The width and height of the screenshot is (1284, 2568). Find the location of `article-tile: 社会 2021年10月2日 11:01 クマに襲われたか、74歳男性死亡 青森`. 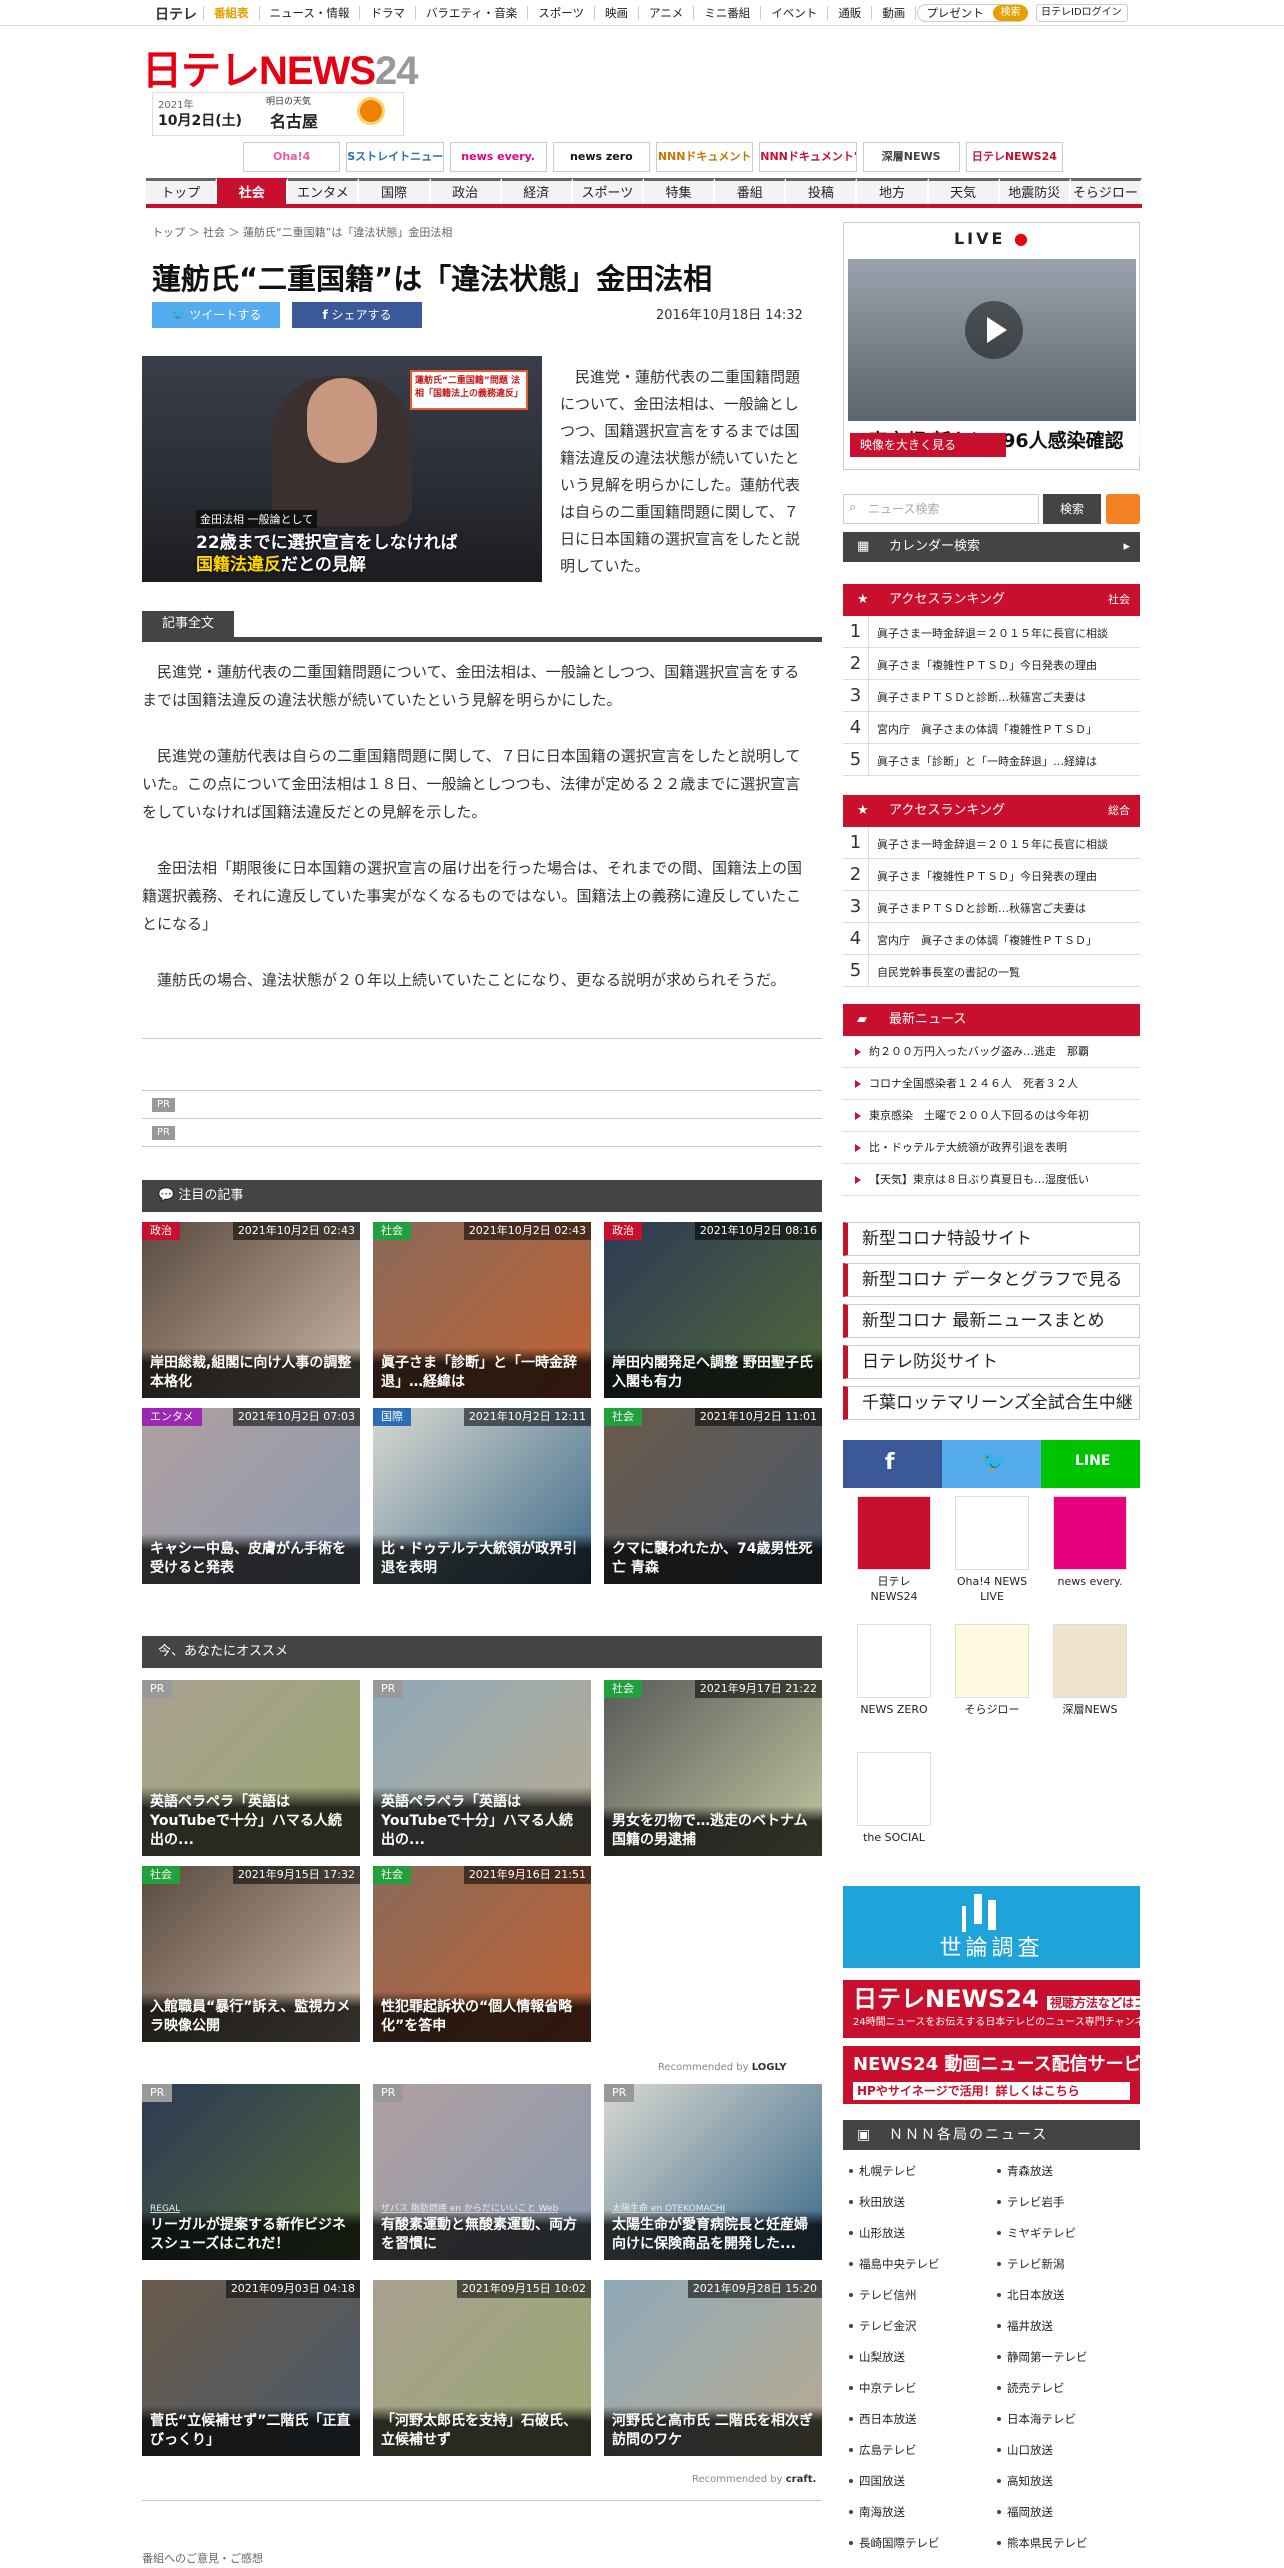

article-tile: 社会 2021年10月2日 11:01 クマに襲われたか、74歳男性死亡 青森 is located at coordinates (713, 1496).